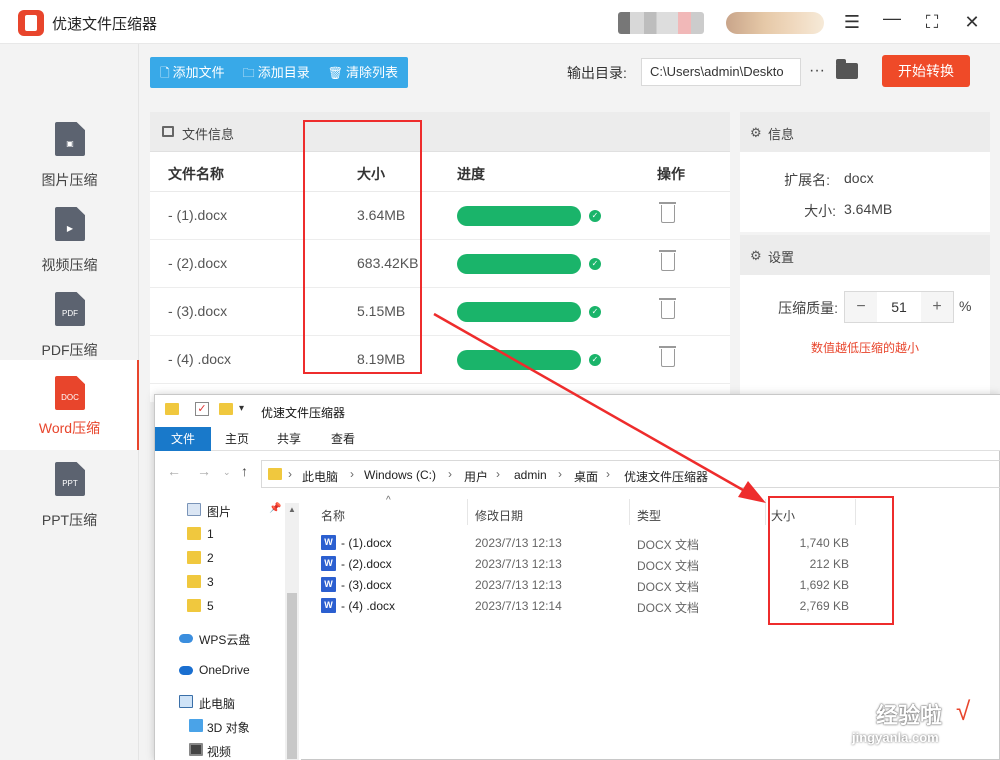 The width and height of the screenshot is (1000, 760). Describe the element at coordinates (200, 359) in the screenshot. I see `file-name: - (4) .docx` at that location.